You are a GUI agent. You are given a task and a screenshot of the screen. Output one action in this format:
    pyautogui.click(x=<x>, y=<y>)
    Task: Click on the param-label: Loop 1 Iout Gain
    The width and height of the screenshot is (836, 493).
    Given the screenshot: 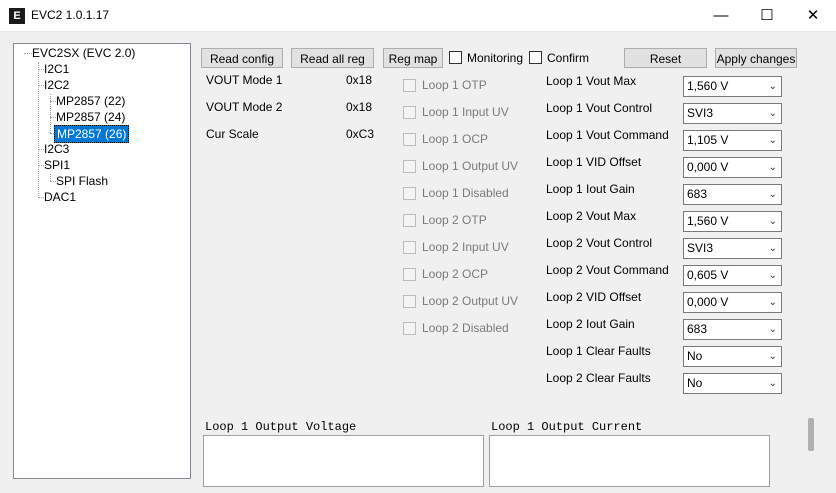 What is the action you would take?
    pyautogui.click(x=590, y=189)
    